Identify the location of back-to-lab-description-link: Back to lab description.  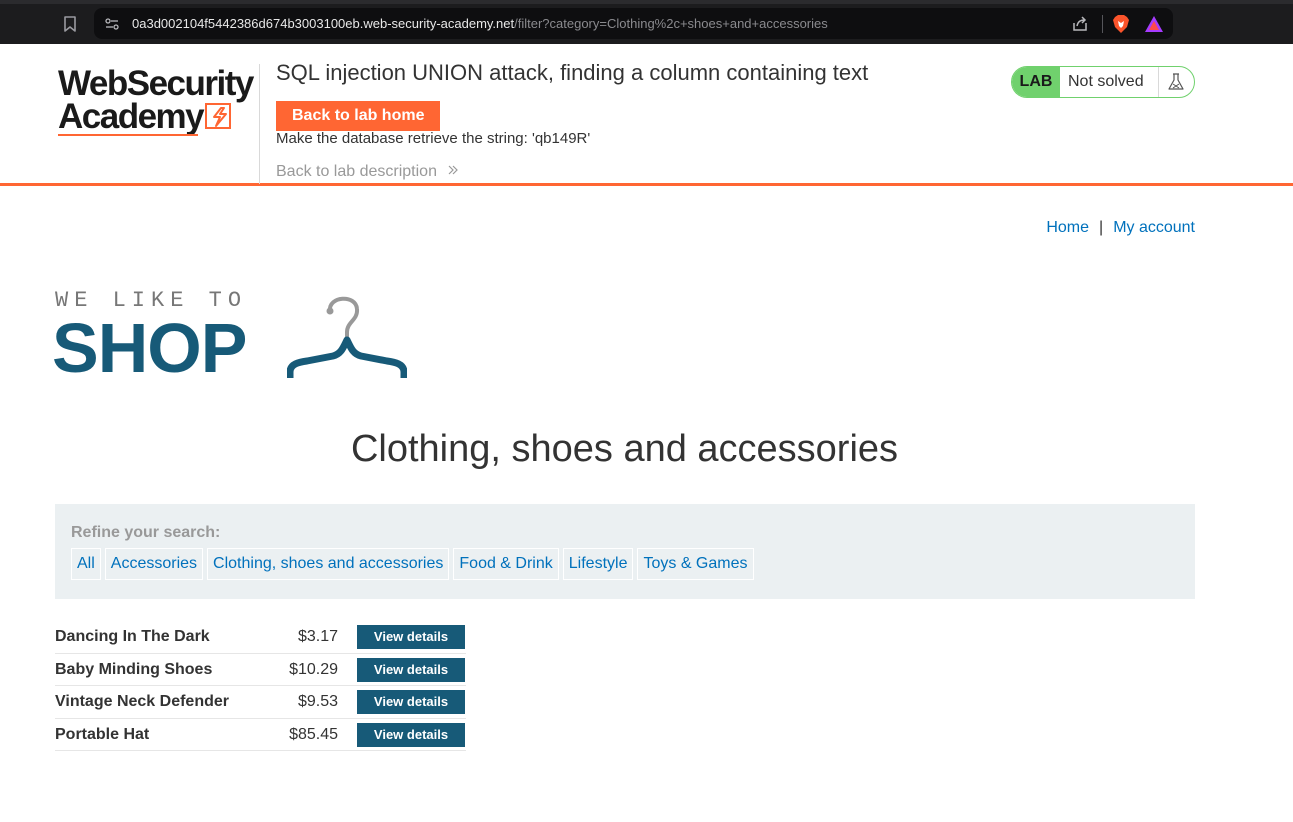
(367, 172).